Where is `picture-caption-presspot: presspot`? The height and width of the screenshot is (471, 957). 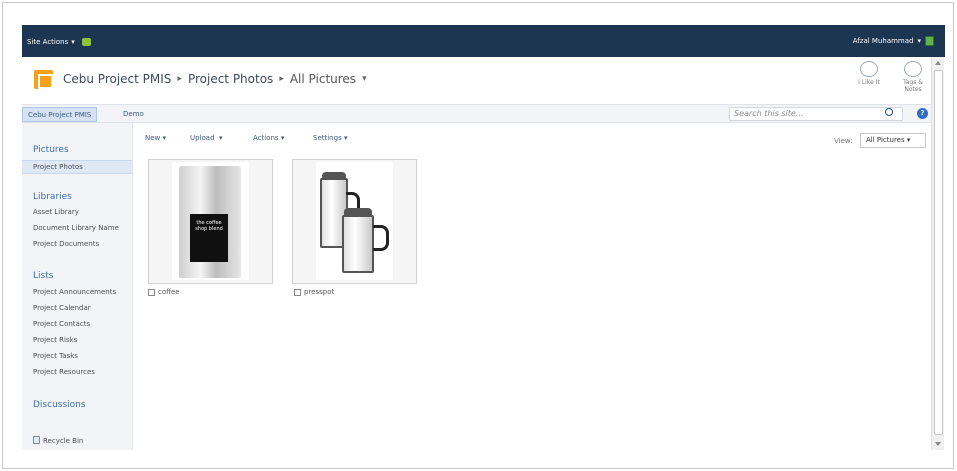
picture-caption-presspot: presspot is located at coordinates (314, 292).